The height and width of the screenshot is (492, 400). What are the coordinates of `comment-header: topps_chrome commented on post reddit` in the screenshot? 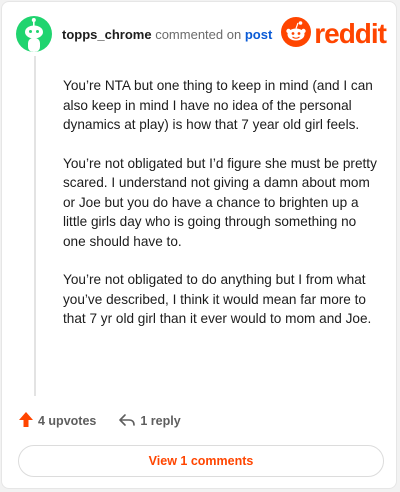 It's located at (201, 36).